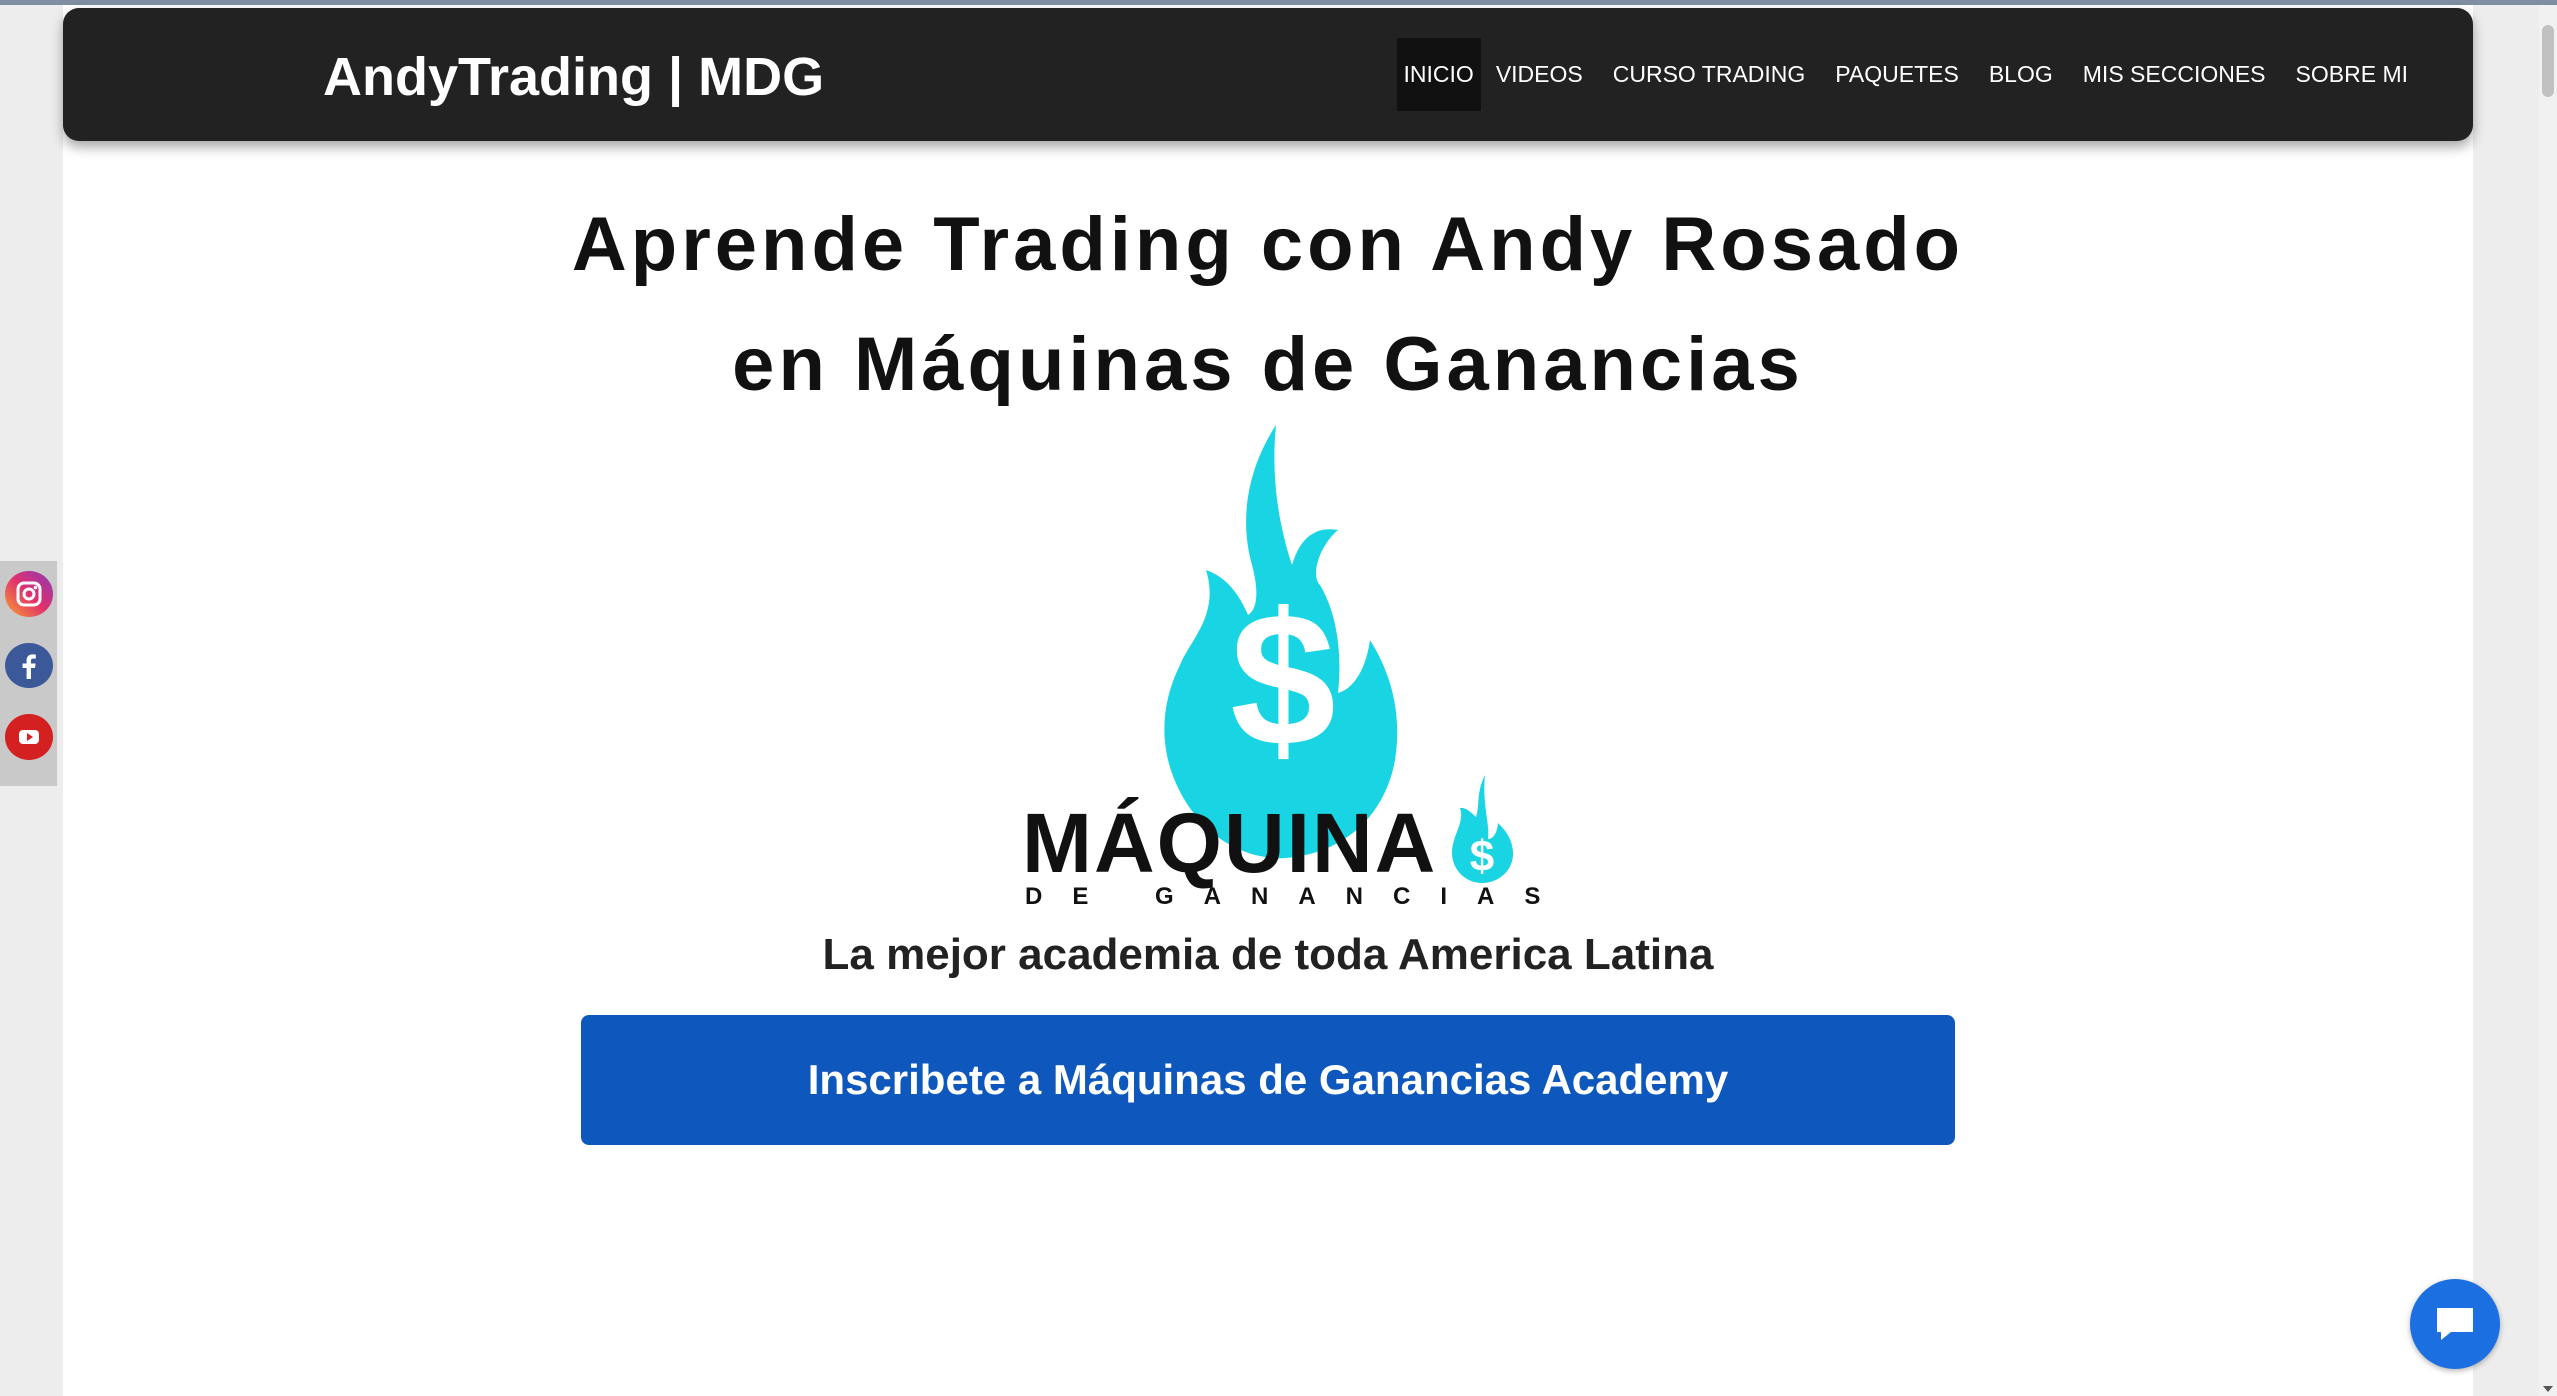  Describe the element at coordinates (1539, 74) in the screenshot. I see `nav-item-videos: VIDEOS` at that location.